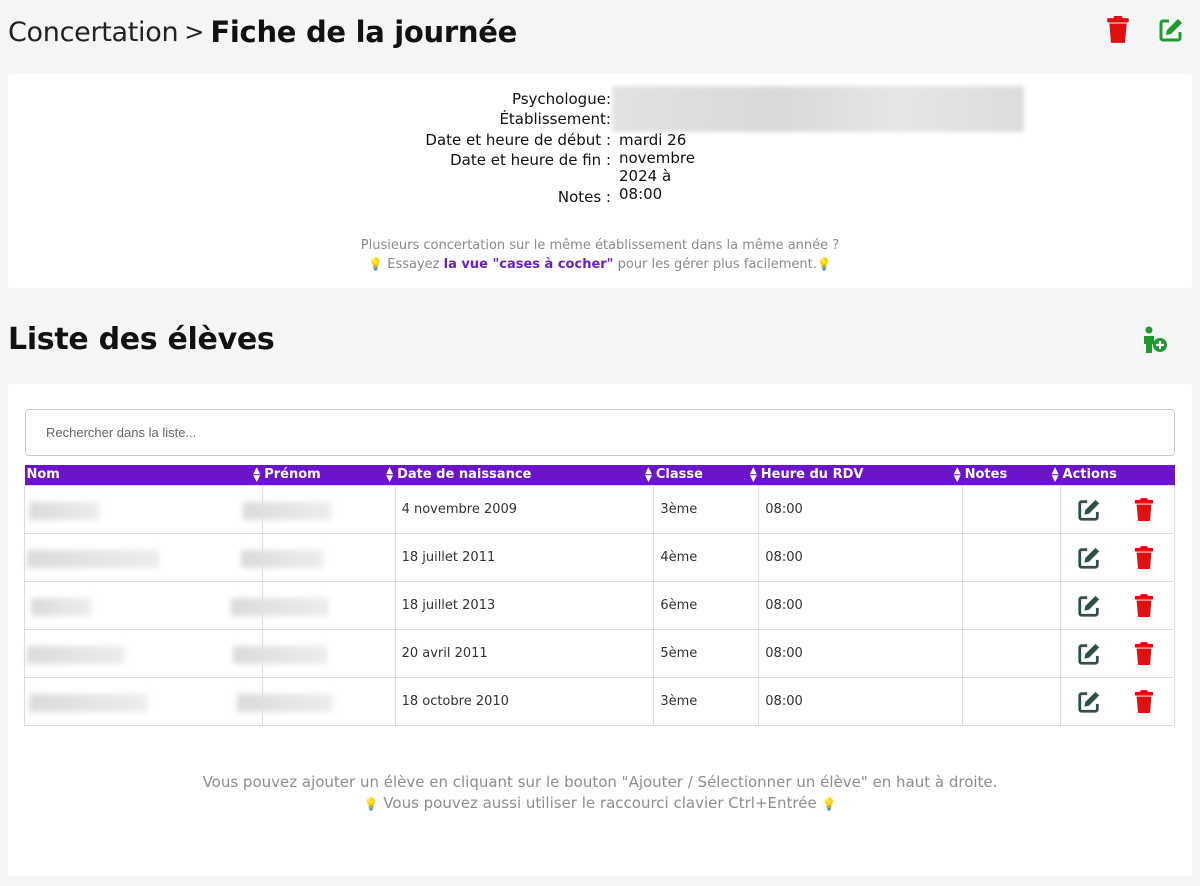 The image size is (1200, 886). Describe the element at coordinates (530, 160) in the screenshot. I see `fin-label: Date et heure de fin :` at that location.